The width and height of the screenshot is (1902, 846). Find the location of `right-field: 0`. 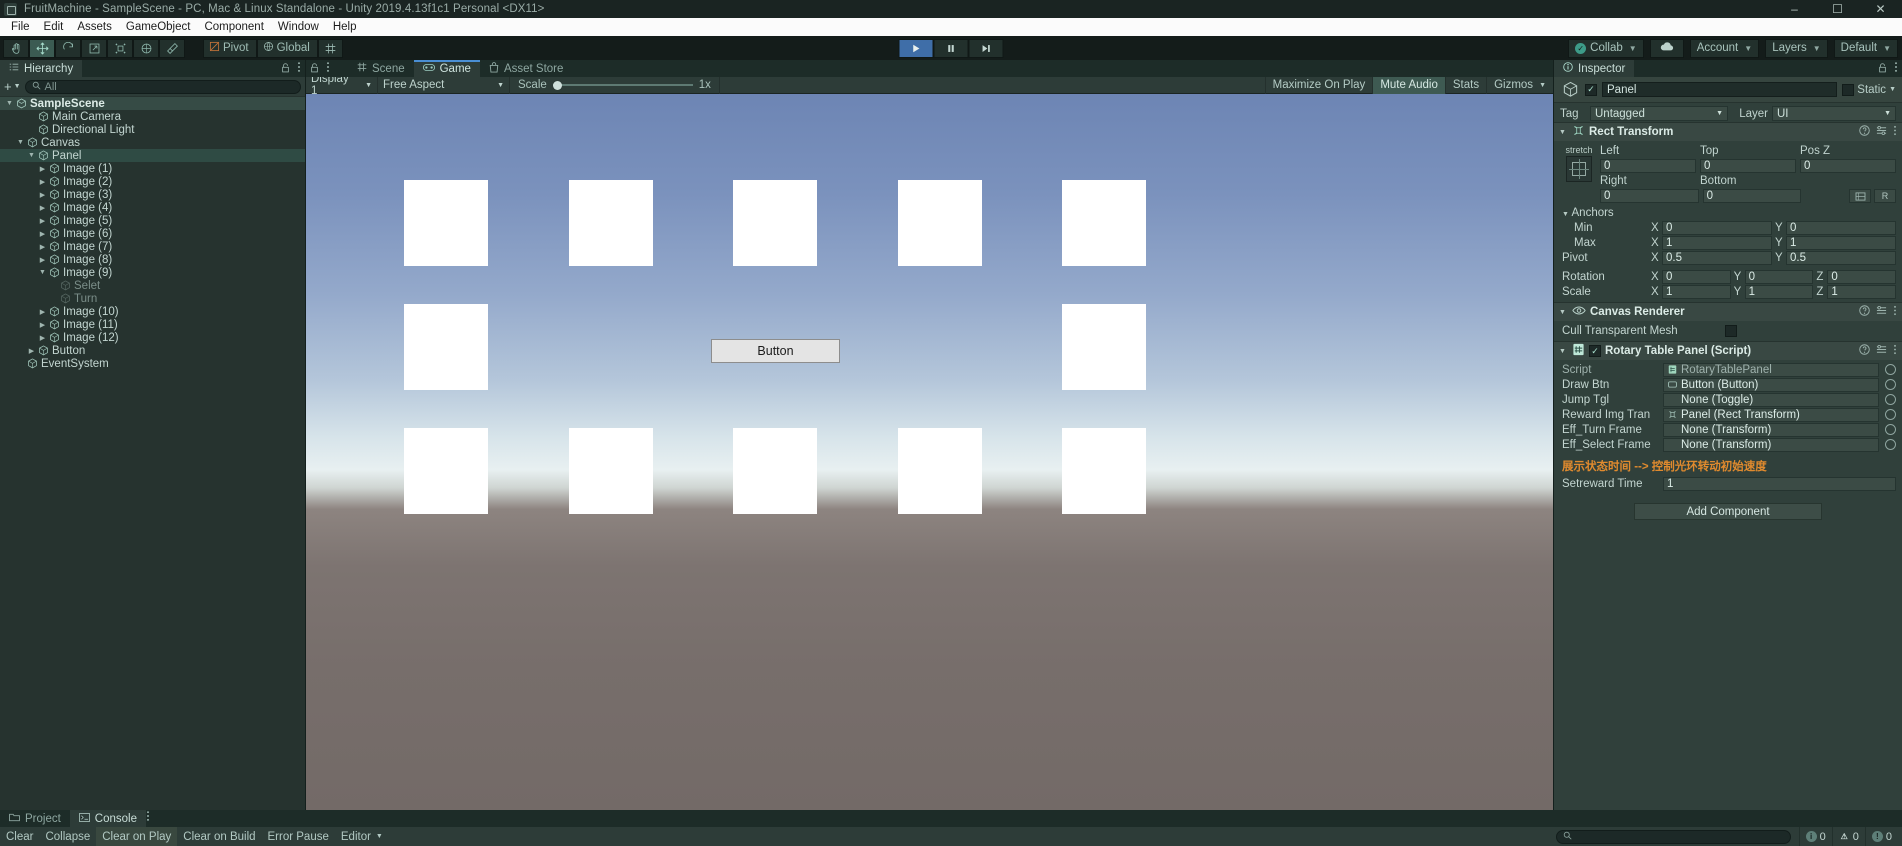

right-field: 0 is located at coordinates (1649, 196).